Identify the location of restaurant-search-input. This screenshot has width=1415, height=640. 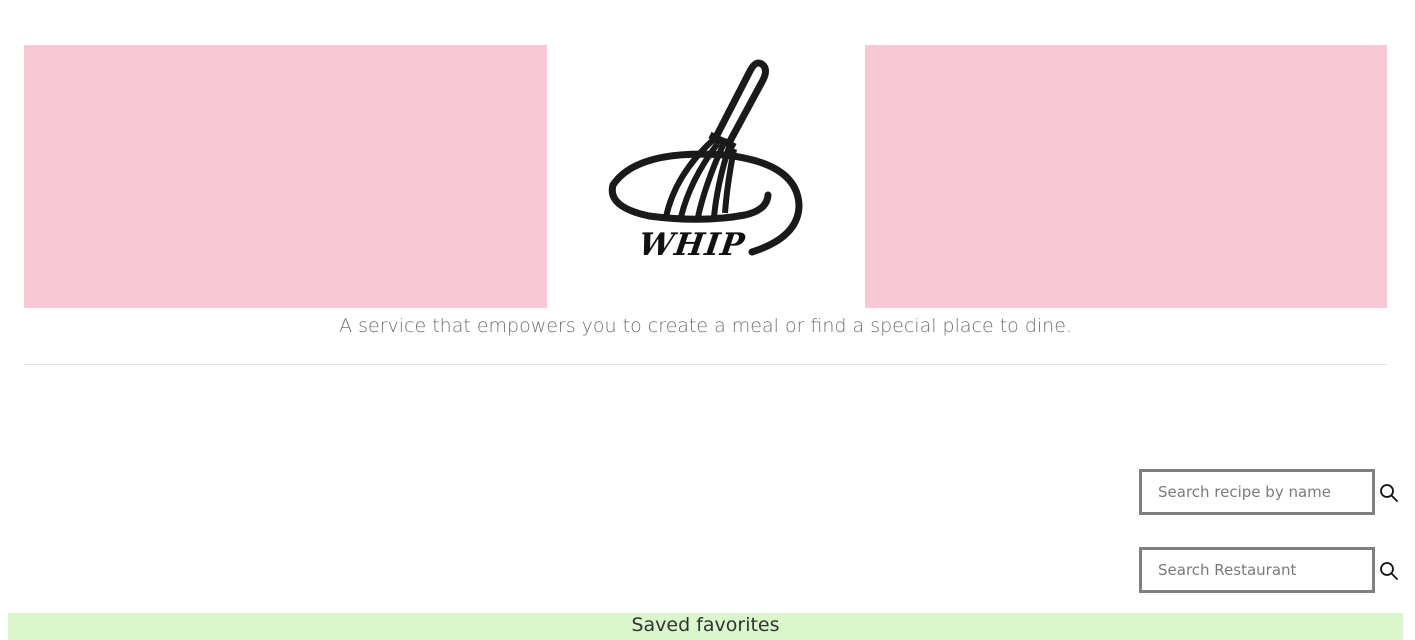
(1257, 570).